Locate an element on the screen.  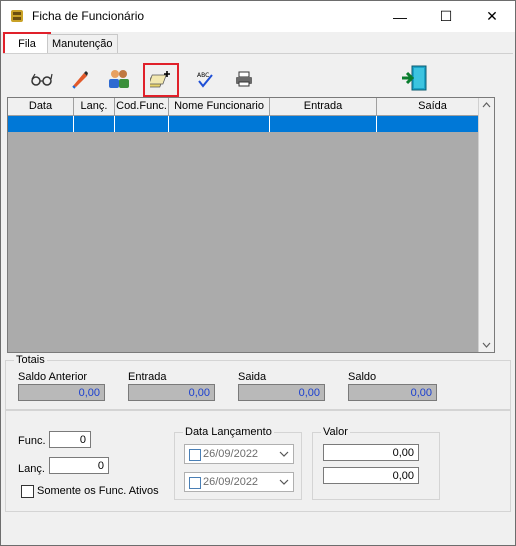
date-to-value: 26/09/2022 is located at coordinates (231, 482).